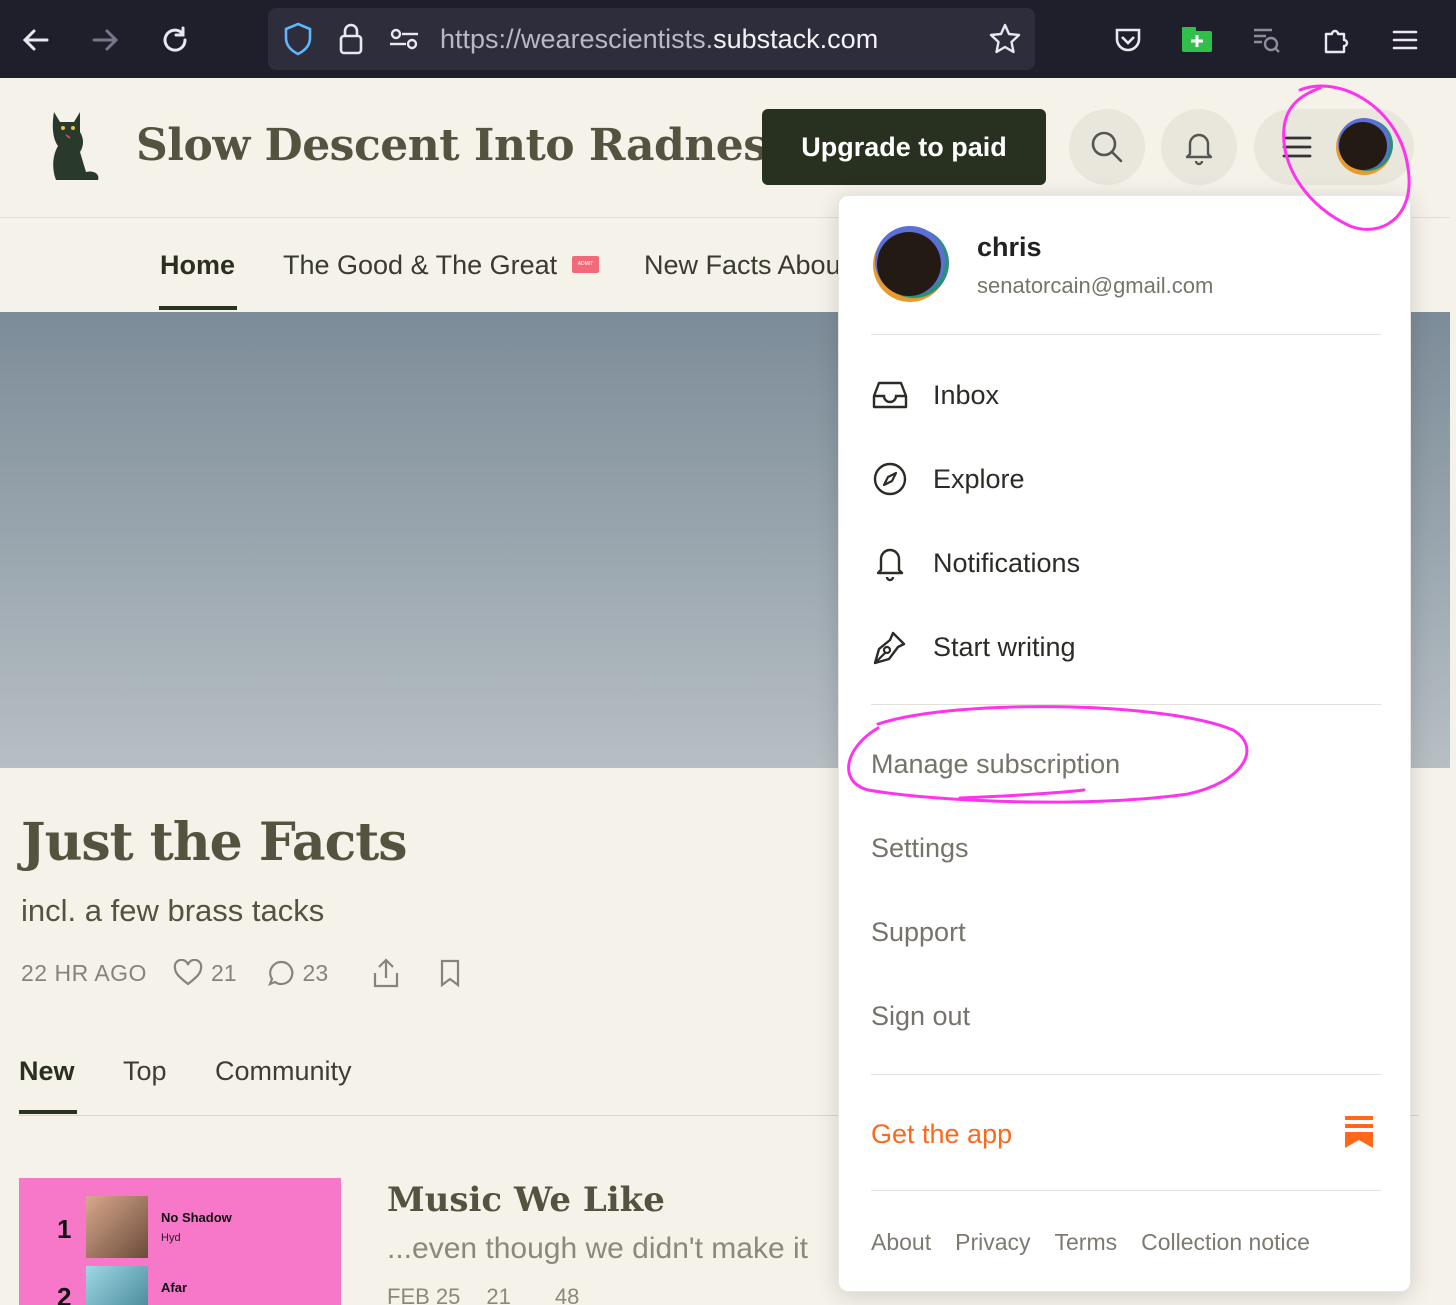 This screenshot has width=1456, height=1305. Describe the element at coordinates (173, 910) in the screenshot. I see `post-subtitle: incl. a few brass tacks` at that location.